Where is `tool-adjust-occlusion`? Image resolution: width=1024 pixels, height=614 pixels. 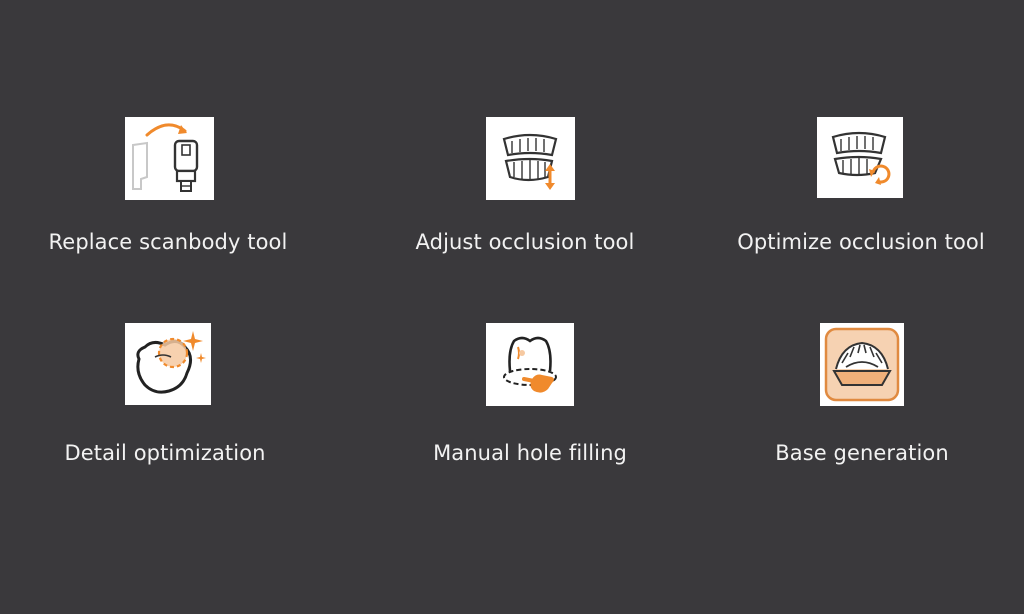
tool-adjust-occlusion is located at coordinates (530, 158).